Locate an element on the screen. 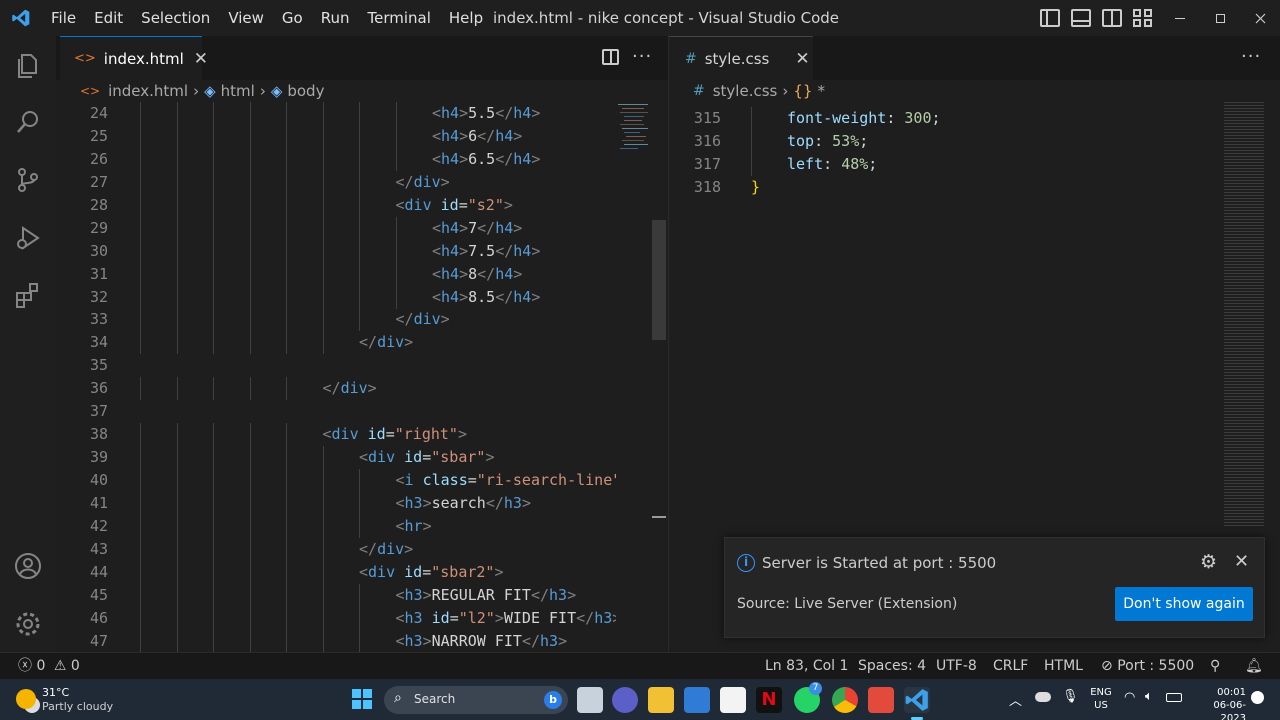 The width and height of the screenshot is (1280, 720). breadcrumb-body: body is located at coordinates (305, 91).